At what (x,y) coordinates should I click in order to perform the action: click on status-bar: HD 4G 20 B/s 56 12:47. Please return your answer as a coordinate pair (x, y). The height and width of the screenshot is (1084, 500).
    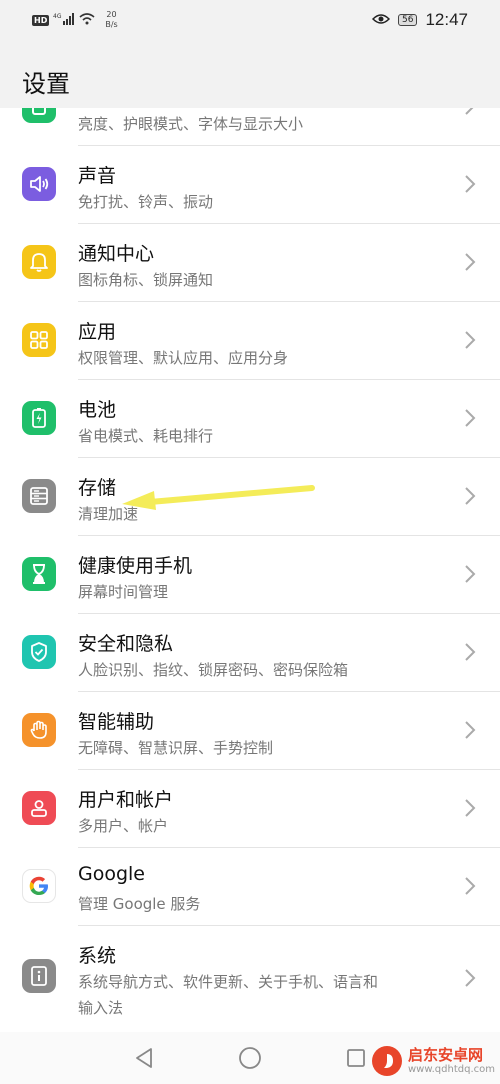
    Looking at the image, I should click on (250, 22).